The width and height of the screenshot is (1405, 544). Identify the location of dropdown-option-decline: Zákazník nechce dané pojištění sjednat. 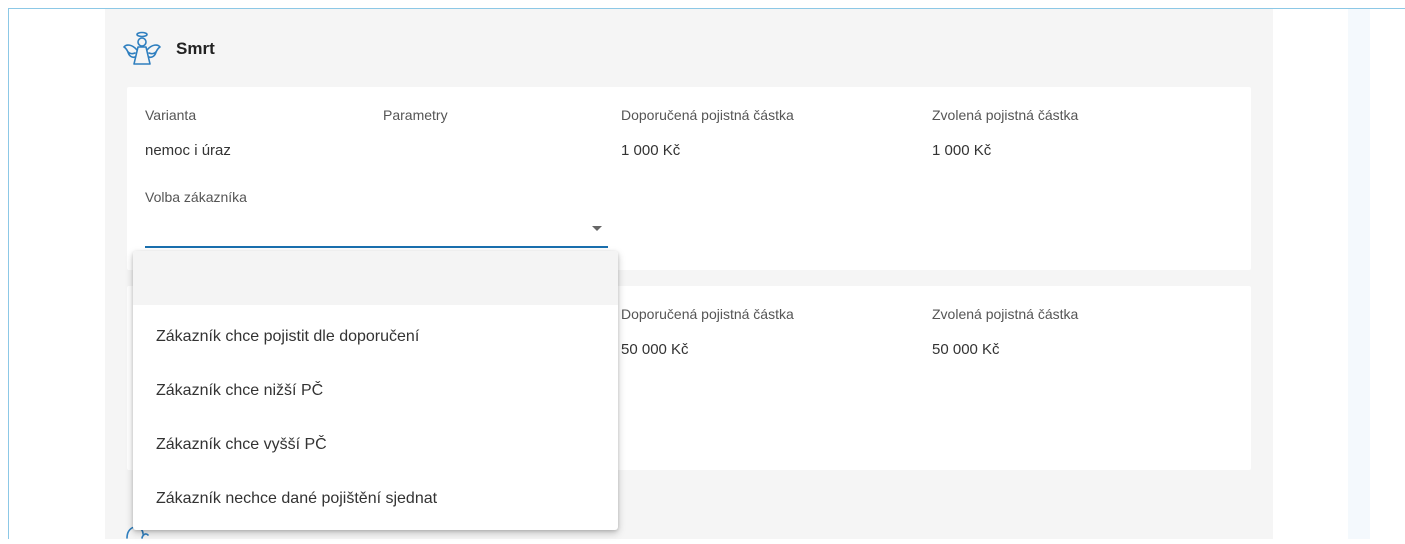
(375, 499).